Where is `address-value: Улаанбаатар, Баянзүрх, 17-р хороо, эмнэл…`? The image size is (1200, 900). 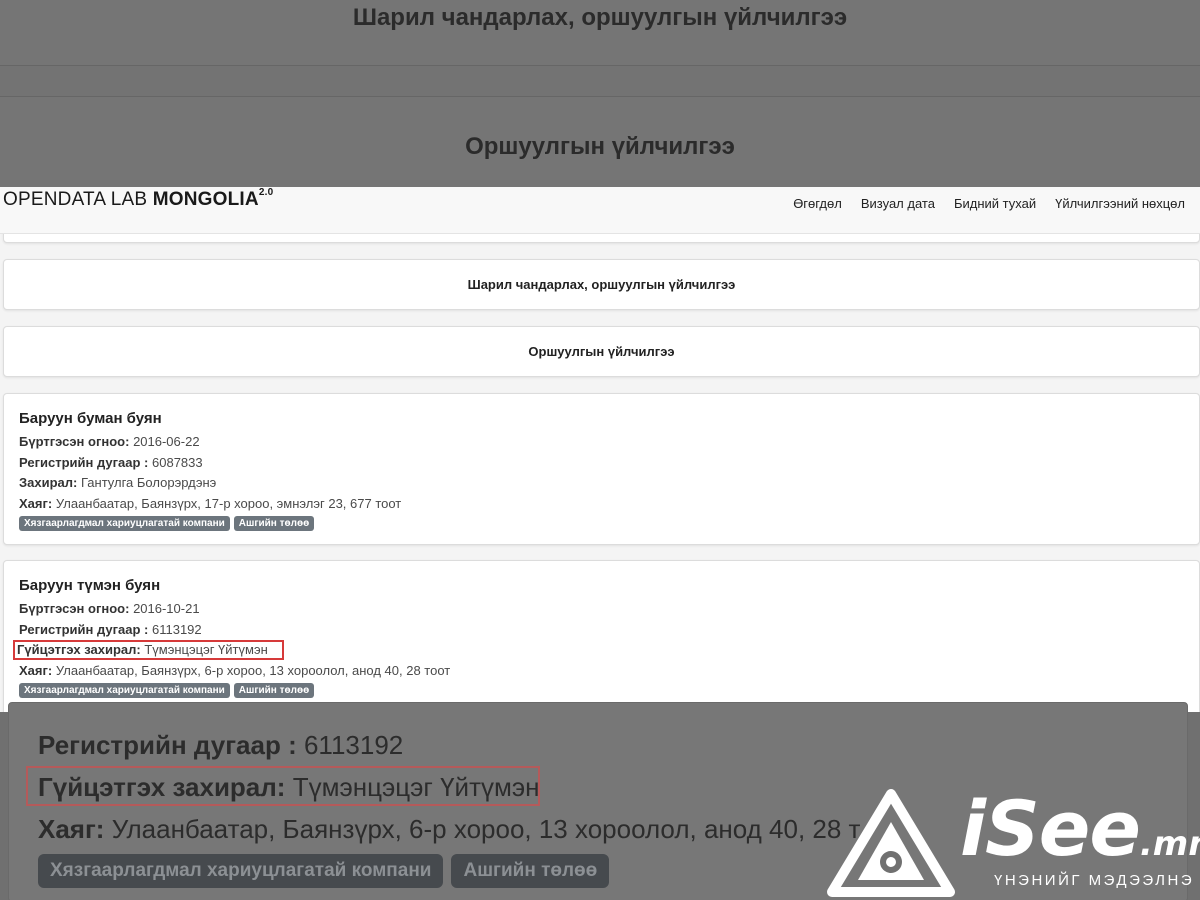
address-value: Улаанбаатар, Баянзүрх, 17-р хороо, эмнэл… is located at coordinates (228, 503).